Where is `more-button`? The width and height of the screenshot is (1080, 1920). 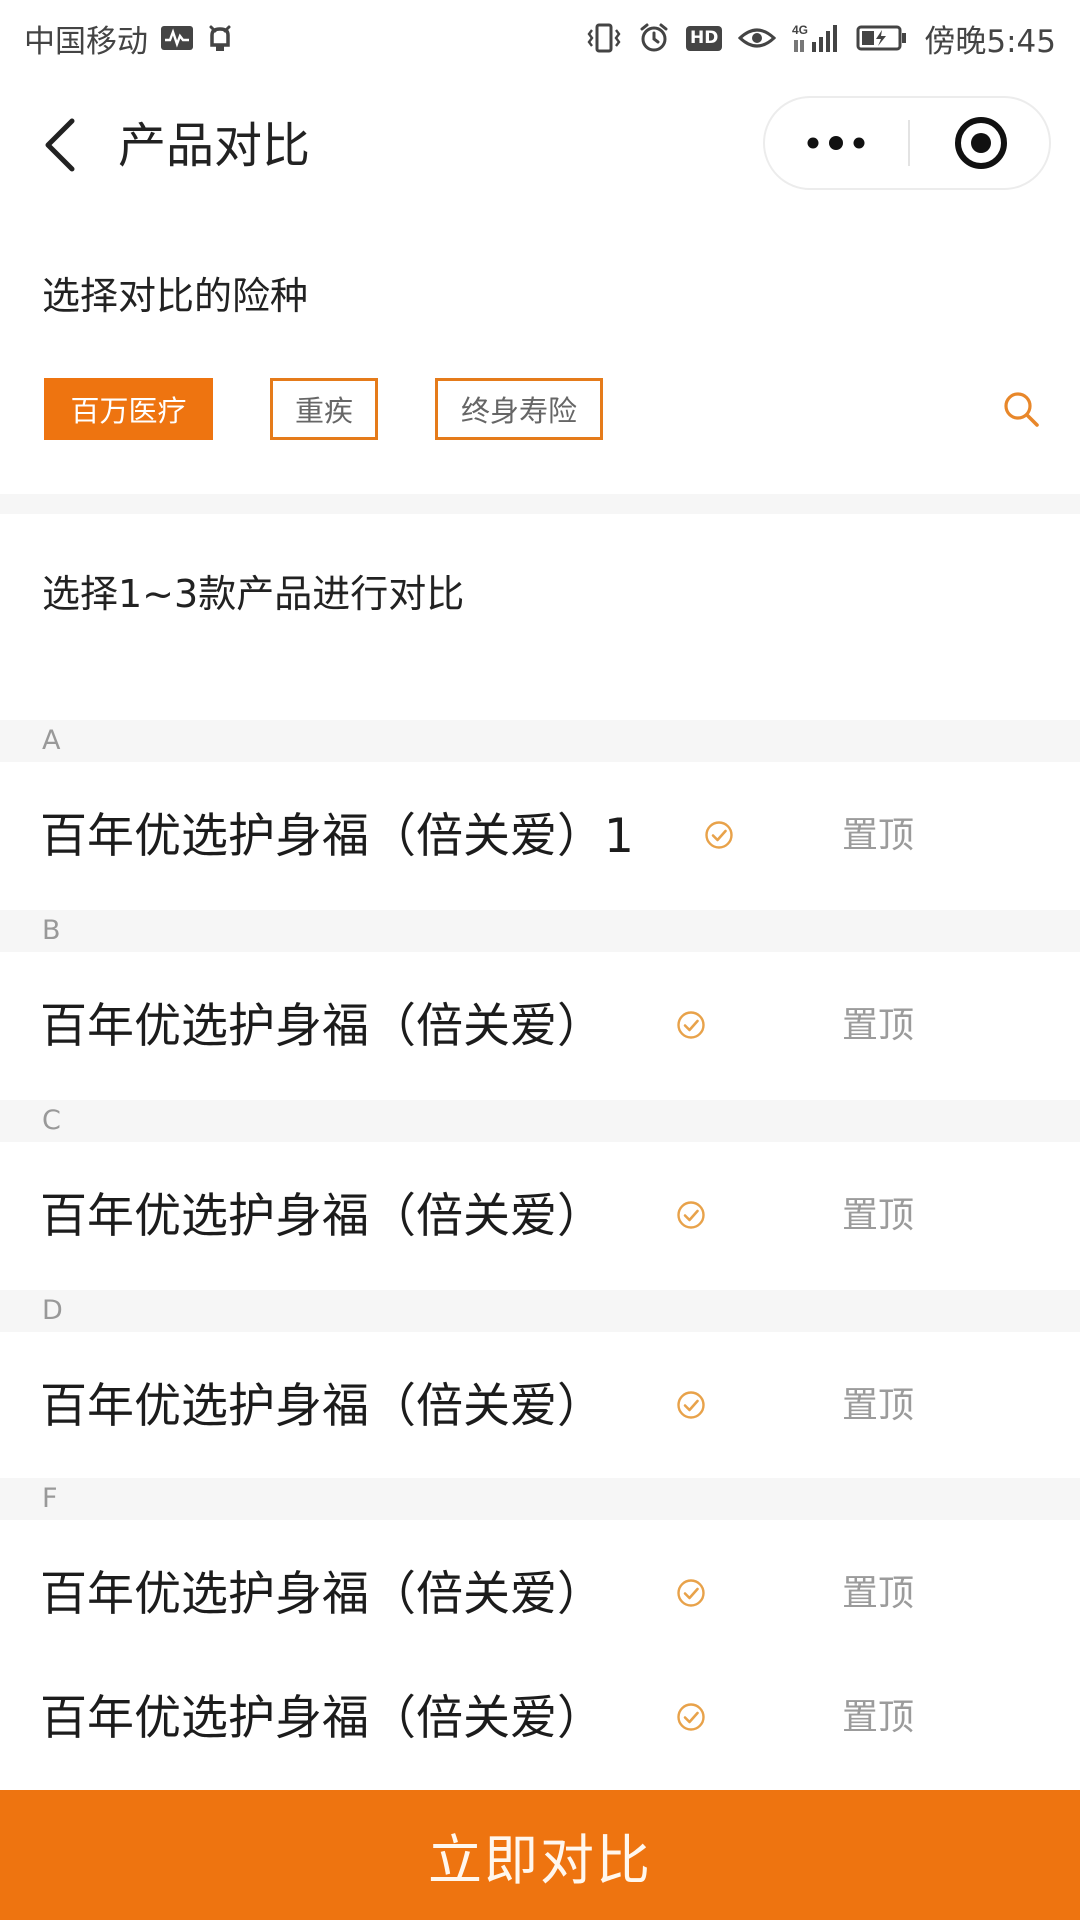 more-button is located at coordinates (836, 143).